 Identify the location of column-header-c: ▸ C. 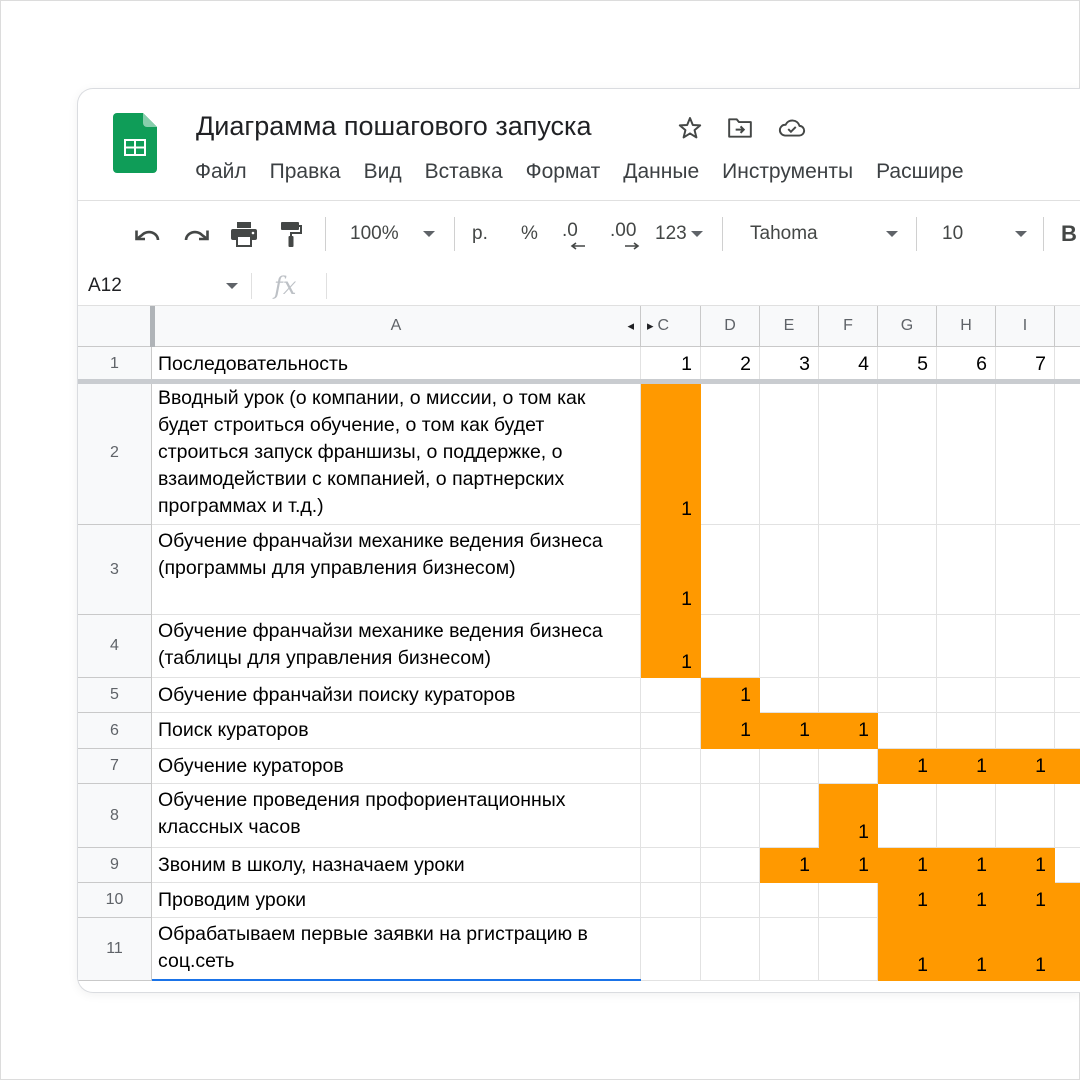
(671, 326).